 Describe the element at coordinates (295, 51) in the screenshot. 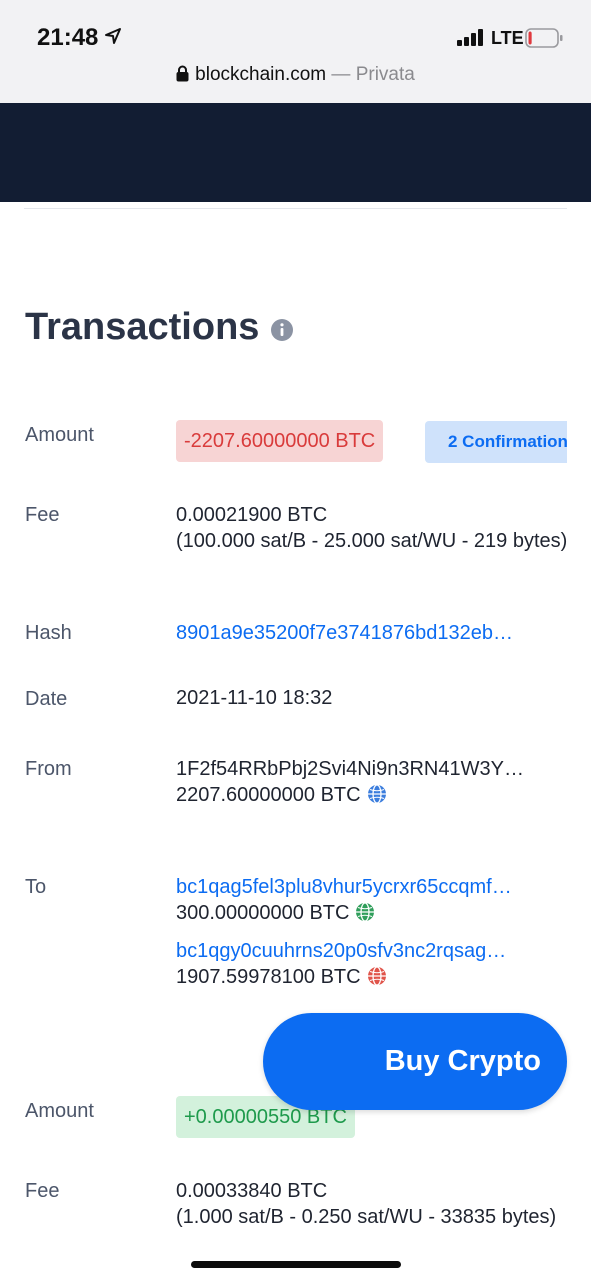

I see `status-bar: 21:48 LTE blockchain.com — Privata` at that location.